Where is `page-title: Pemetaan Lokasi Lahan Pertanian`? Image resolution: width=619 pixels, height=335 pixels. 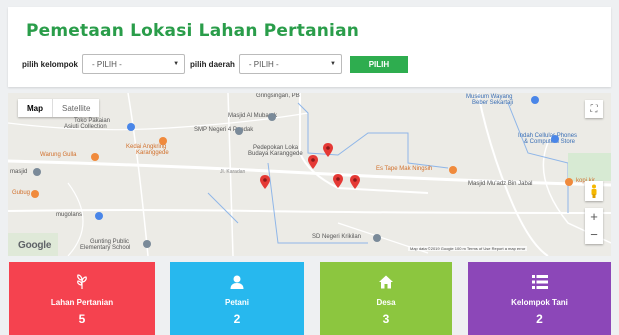 page-title: Pemetaan Lokasi Lahan Pertanian is located at coordinates (193, 31).